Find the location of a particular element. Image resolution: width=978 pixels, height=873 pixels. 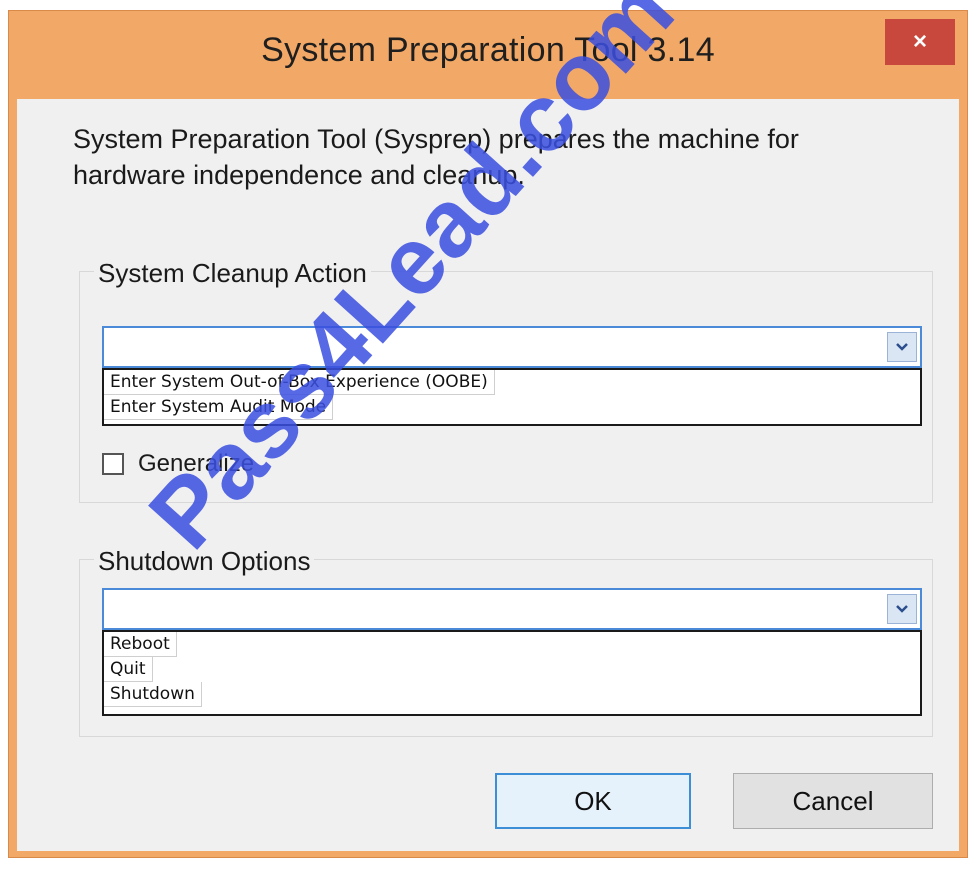

shutdown-options-label: Shutdown Options is located at coordinates (204, 561).